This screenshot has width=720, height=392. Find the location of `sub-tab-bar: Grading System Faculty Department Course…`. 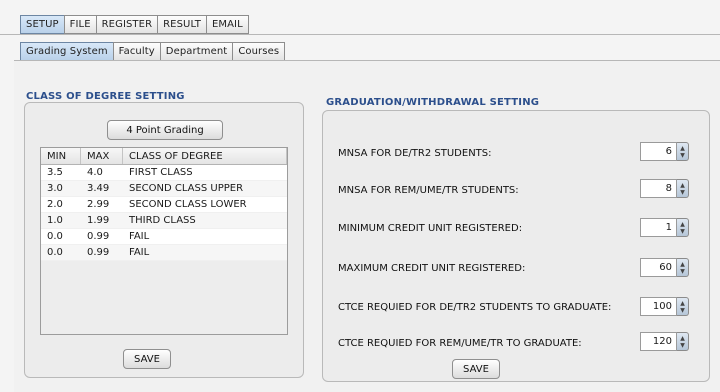

sub-tab-bar: Grading System Faculty Department Course… is located at coordinates (153, 51).